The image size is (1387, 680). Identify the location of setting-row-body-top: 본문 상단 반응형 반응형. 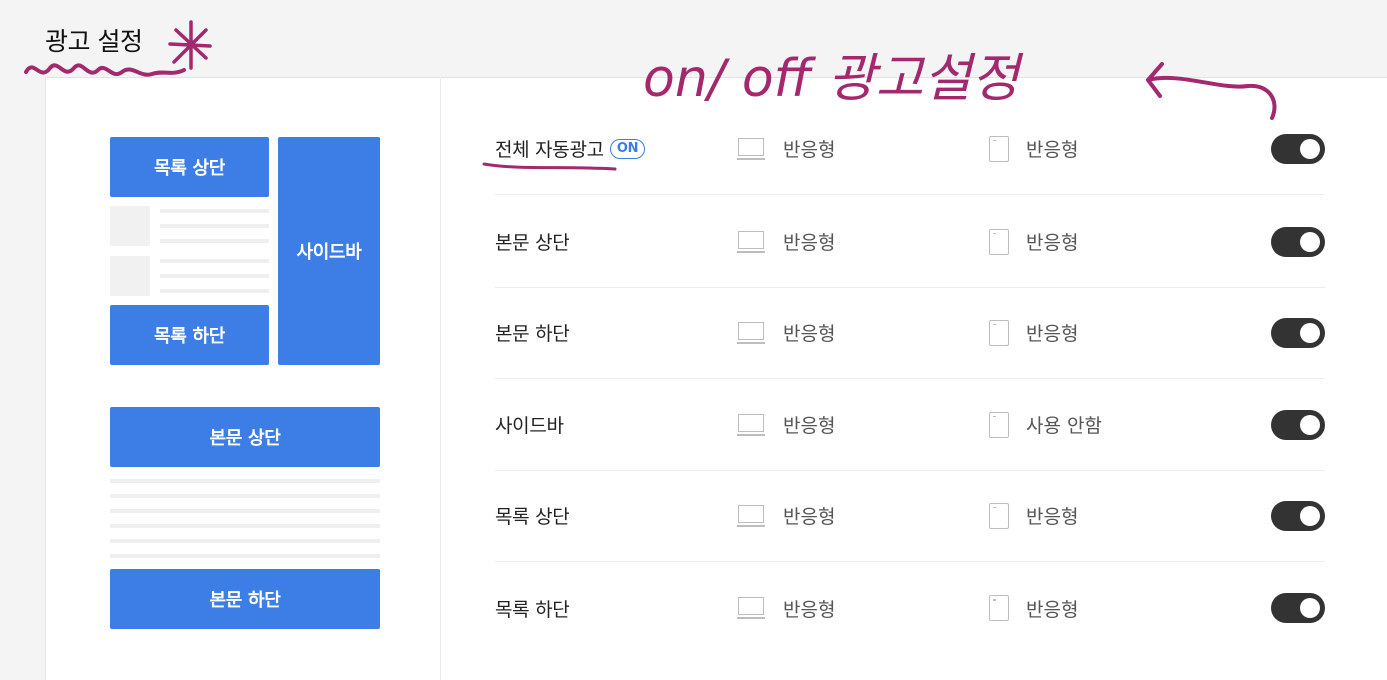
(910, 242).